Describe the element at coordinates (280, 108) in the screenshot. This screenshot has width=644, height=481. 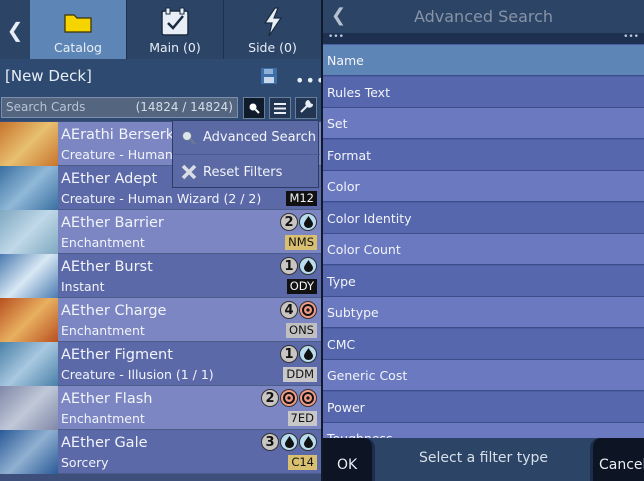
I see `list-view-button` at that location.